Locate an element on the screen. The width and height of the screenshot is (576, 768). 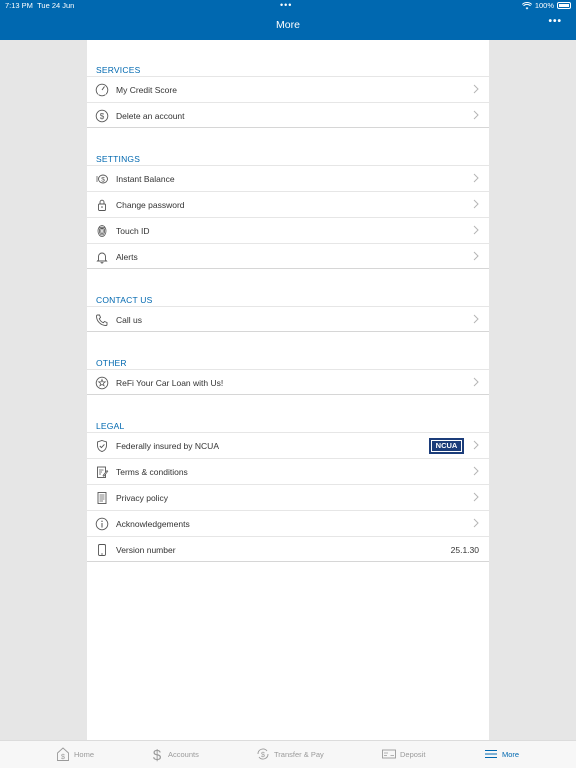
tab-label: Home is located at coordinates (84, 754).